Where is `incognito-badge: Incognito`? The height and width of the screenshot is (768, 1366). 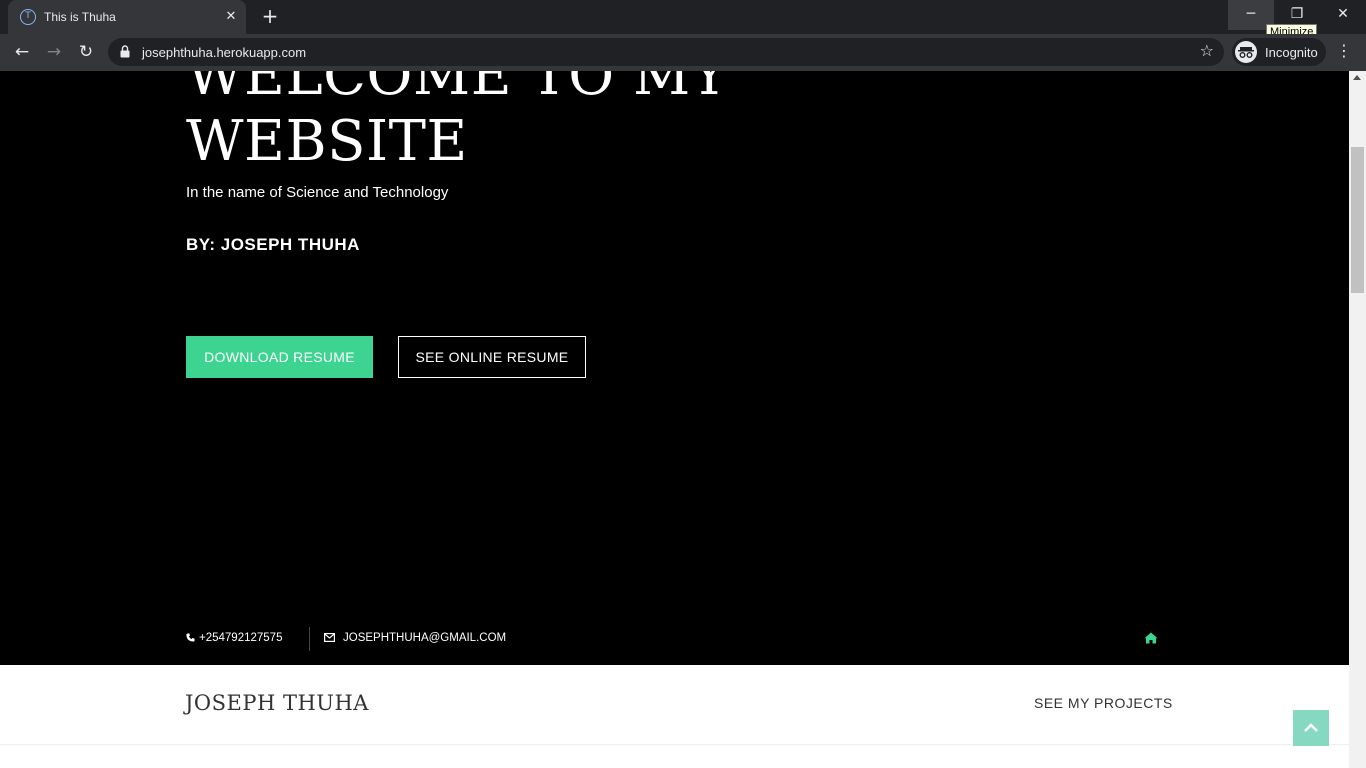
incognito-badge: Incognito is located at coordinates (1279, 52).